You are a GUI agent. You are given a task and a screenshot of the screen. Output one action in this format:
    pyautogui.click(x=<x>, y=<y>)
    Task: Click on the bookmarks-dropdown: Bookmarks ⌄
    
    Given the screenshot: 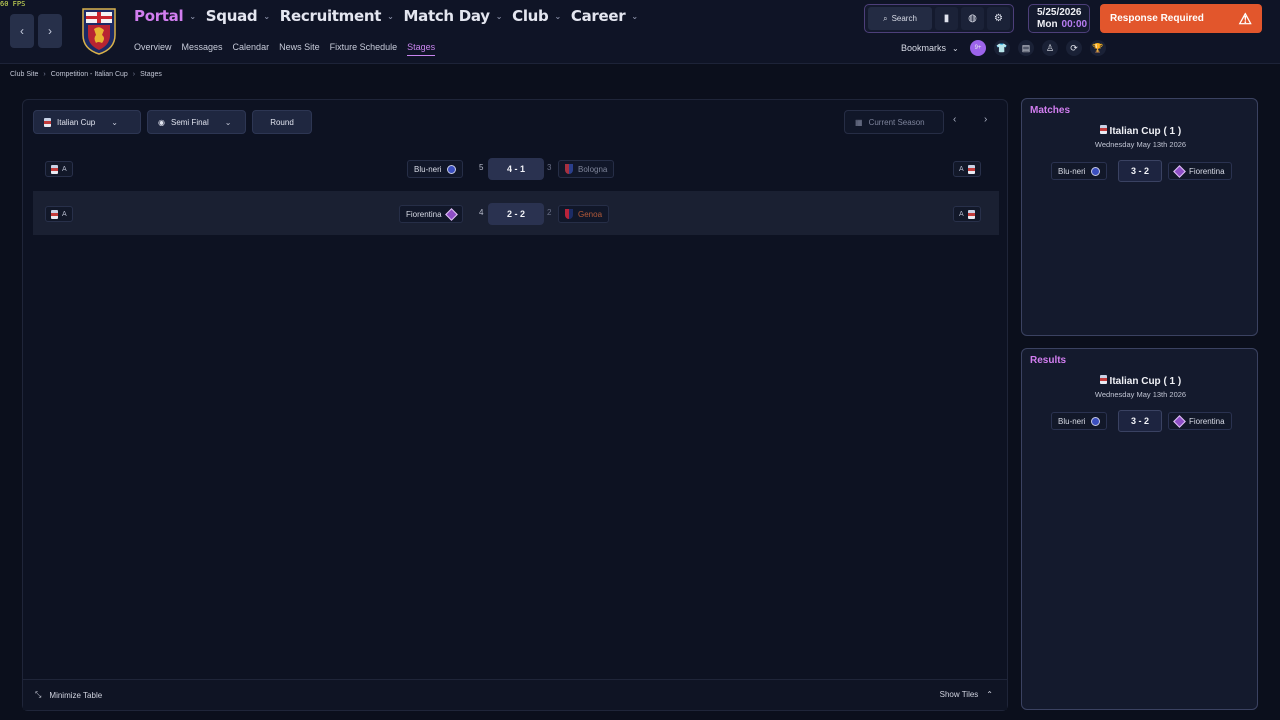 What is the action you would take?
    pyautogui.click(x=930, y=48)
    